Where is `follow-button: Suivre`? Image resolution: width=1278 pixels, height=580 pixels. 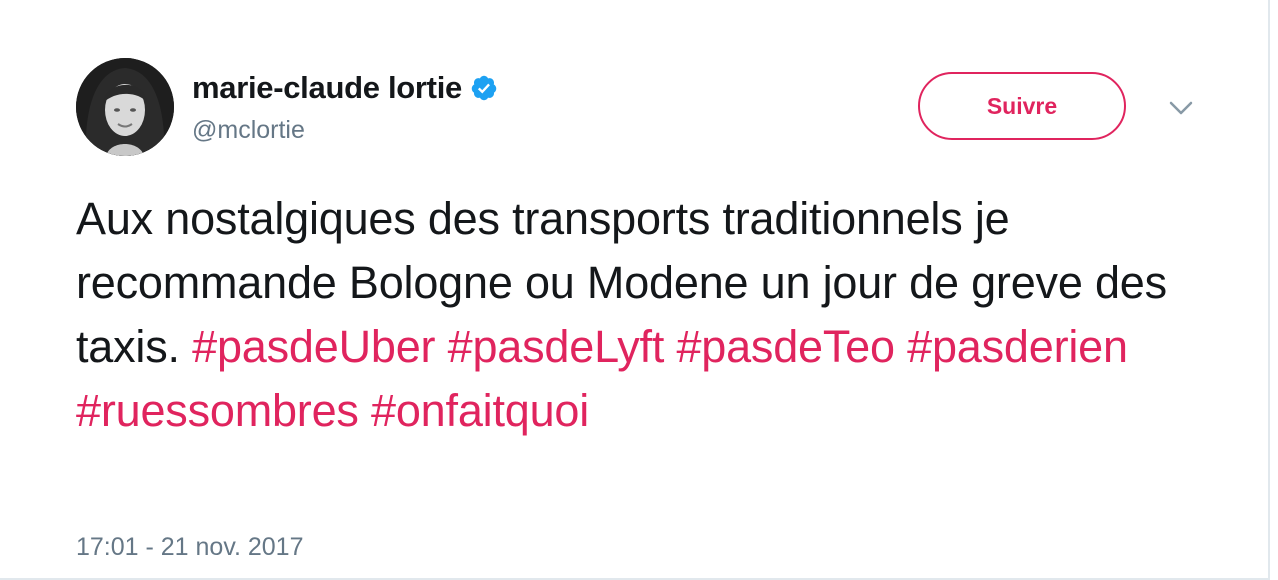 follow-button: Suivre is located at coordinates (1022, 106).